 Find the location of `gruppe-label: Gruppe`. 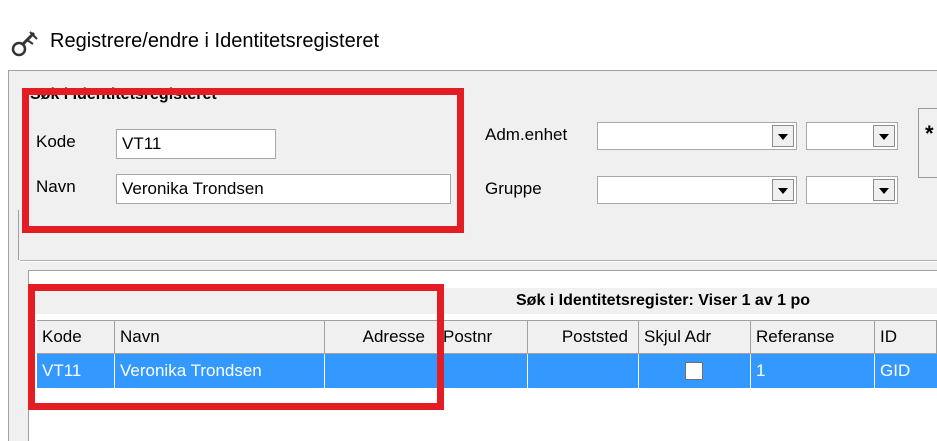

gruppe-label: Gruppe is located at coordinates (513, 188).